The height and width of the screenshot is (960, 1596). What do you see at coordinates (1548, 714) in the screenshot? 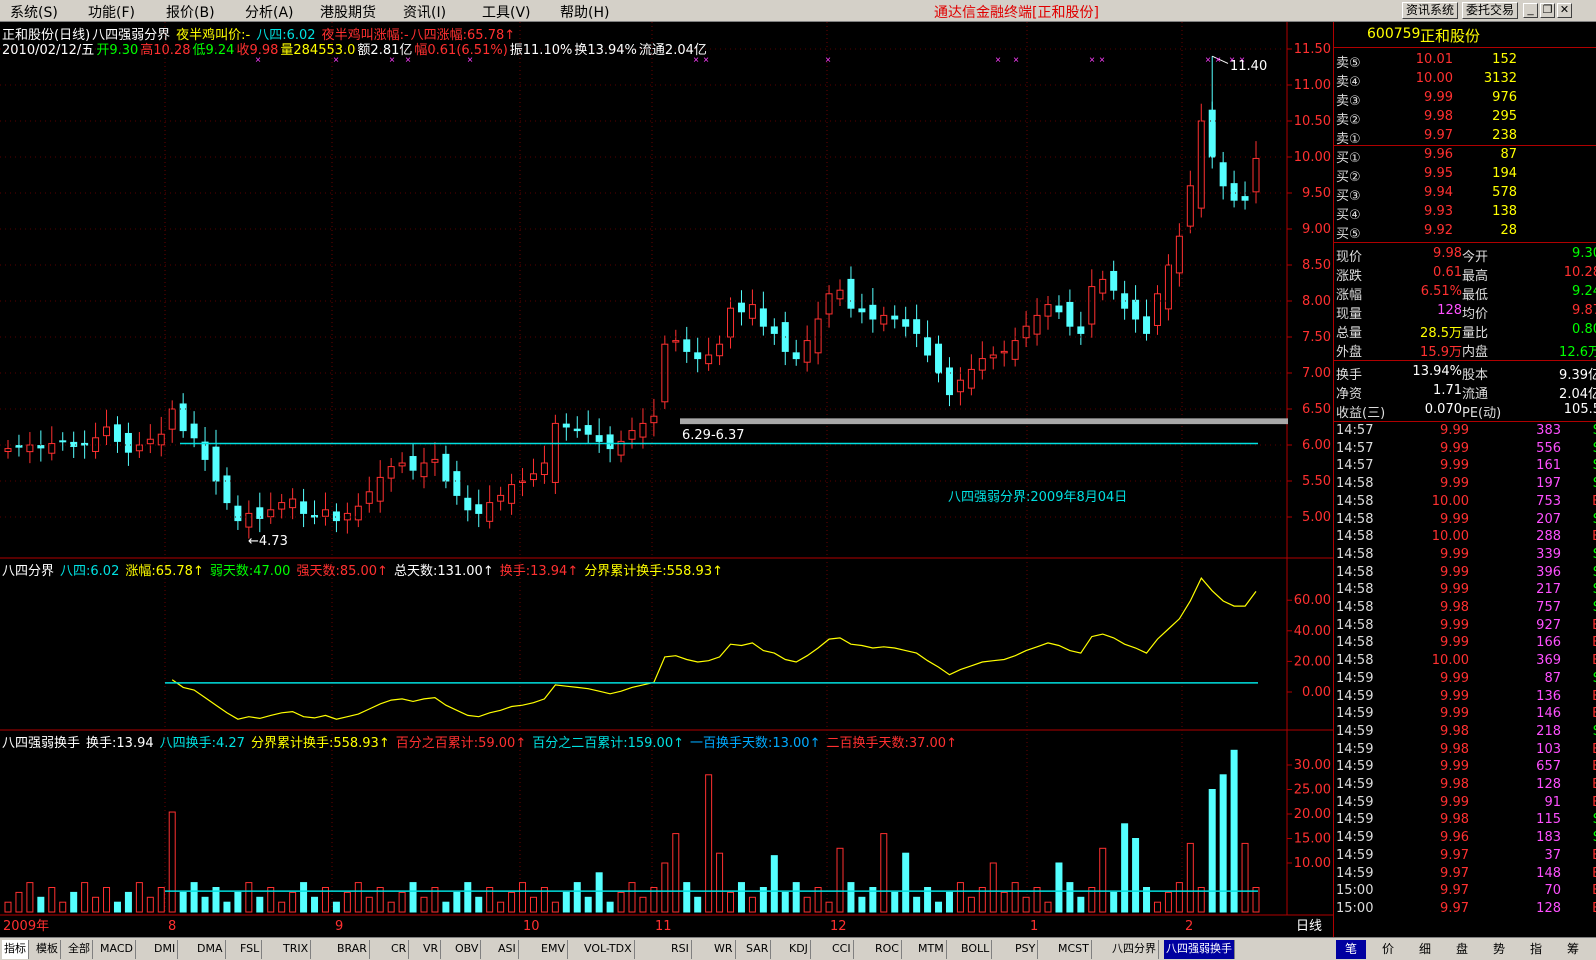
I see `tick-volume: 146` at bounding box center [1548, 714].